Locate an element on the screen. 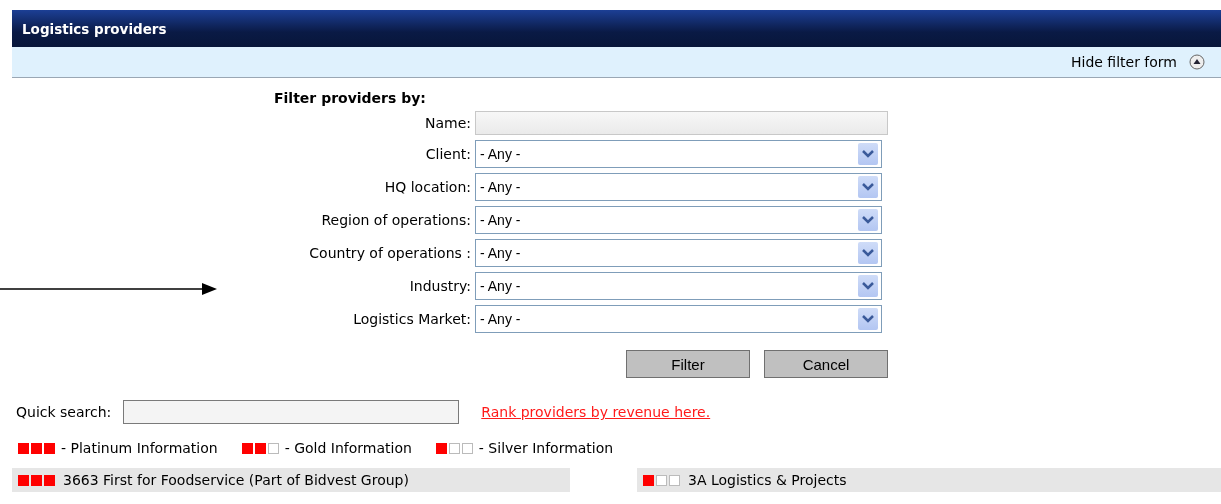 This screenshot has height=504, width=1221. filter-heading: Filter providers by: is located at coordinates (350, 98).